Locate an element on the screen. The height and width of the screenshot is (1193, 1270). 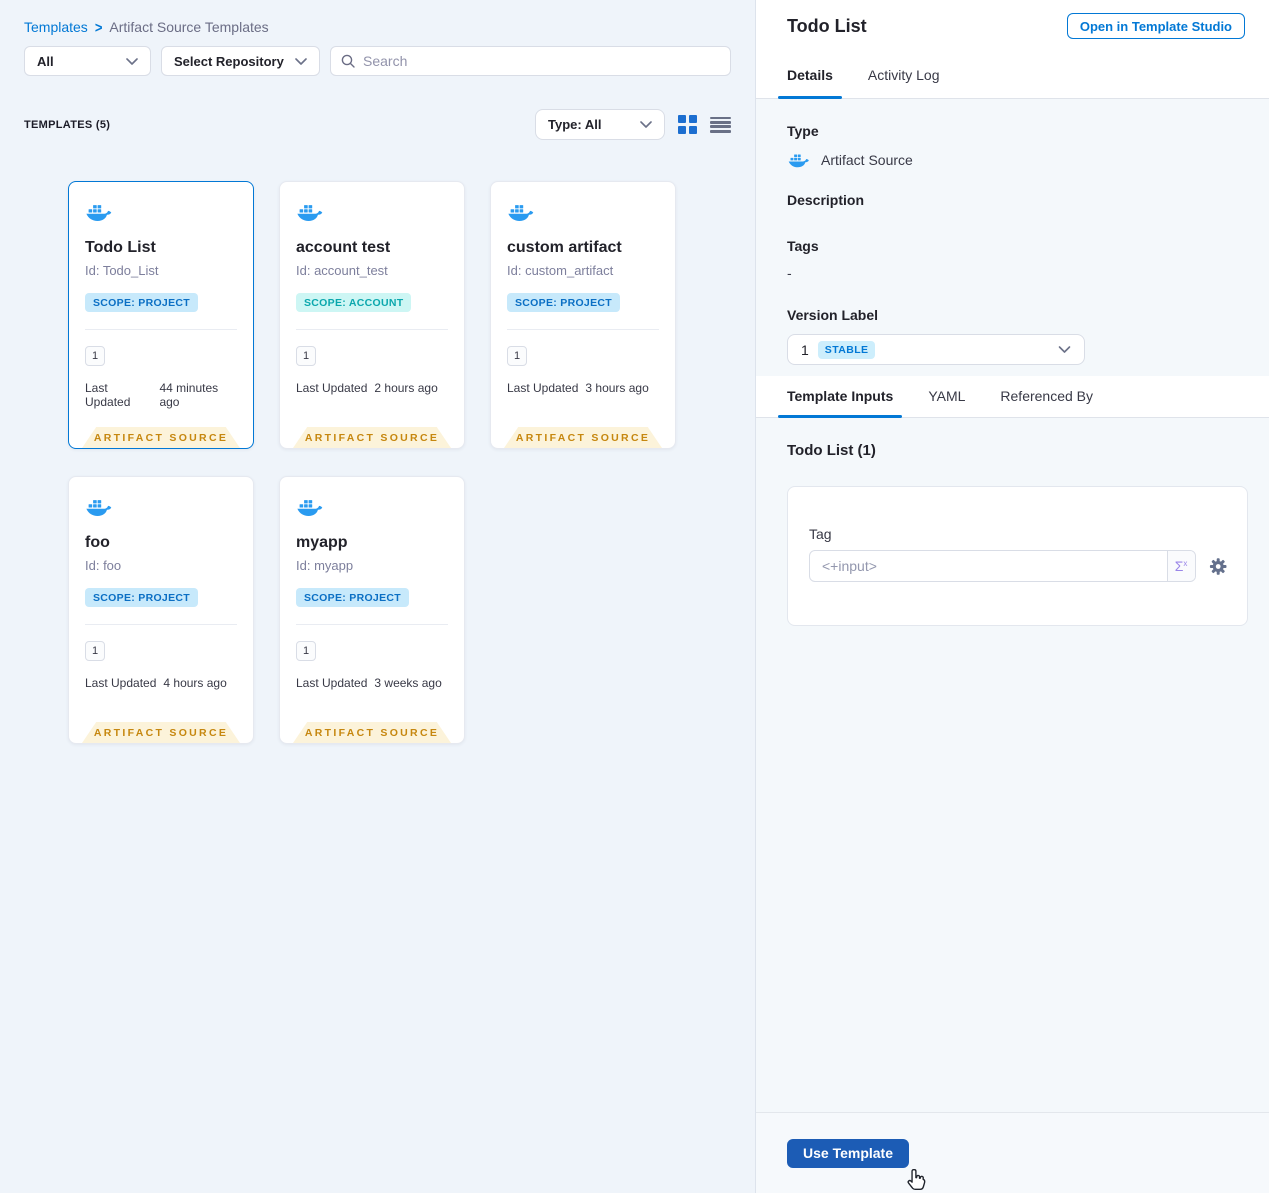
description-label: Description is located at coordinates (826, 200).